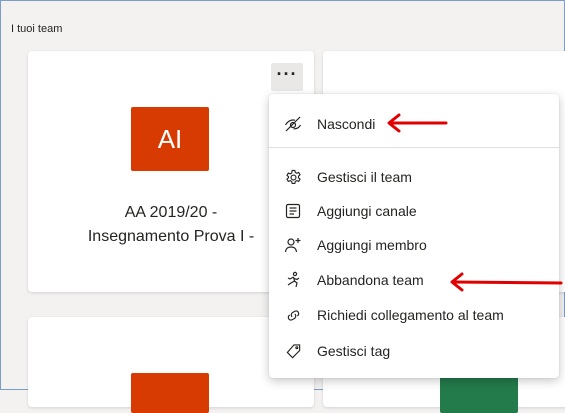  Describe the element at coordinates (414, 177) in the screenshot. I see `menu-item-manage-team: Gestisci il team` at that location.